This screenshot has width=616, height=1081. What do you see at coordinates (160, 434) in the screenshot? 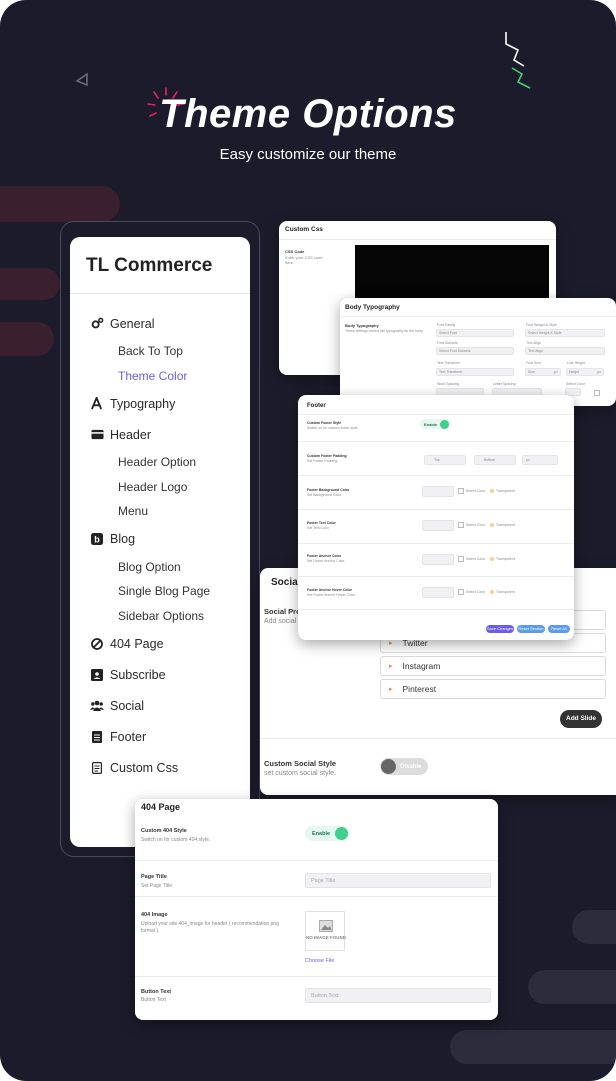
I see `sidebar-item-header: Header` at bounding box center [160, 434].